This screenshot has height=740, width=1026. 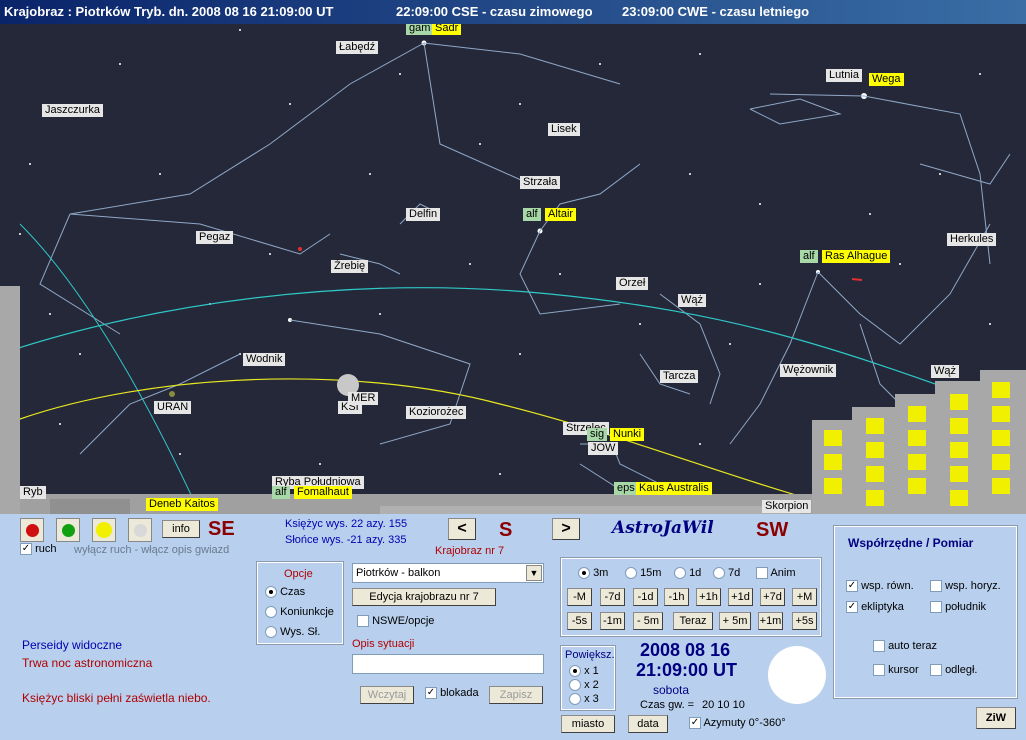 I want to click on zoom-option: x 3, so click(x=584, y=699).